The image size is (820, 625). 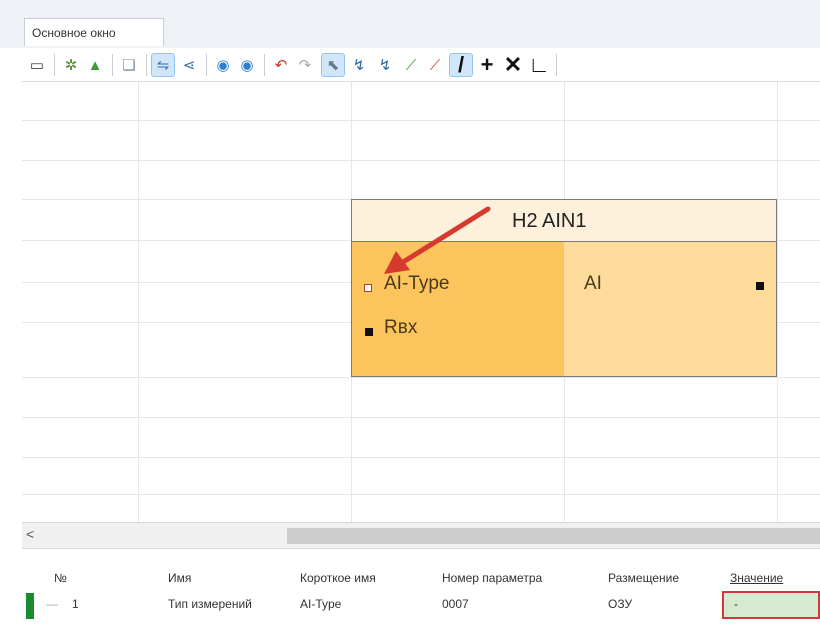 I want to click on tab-main-window: Основное окно, so click(x=94, y=32).